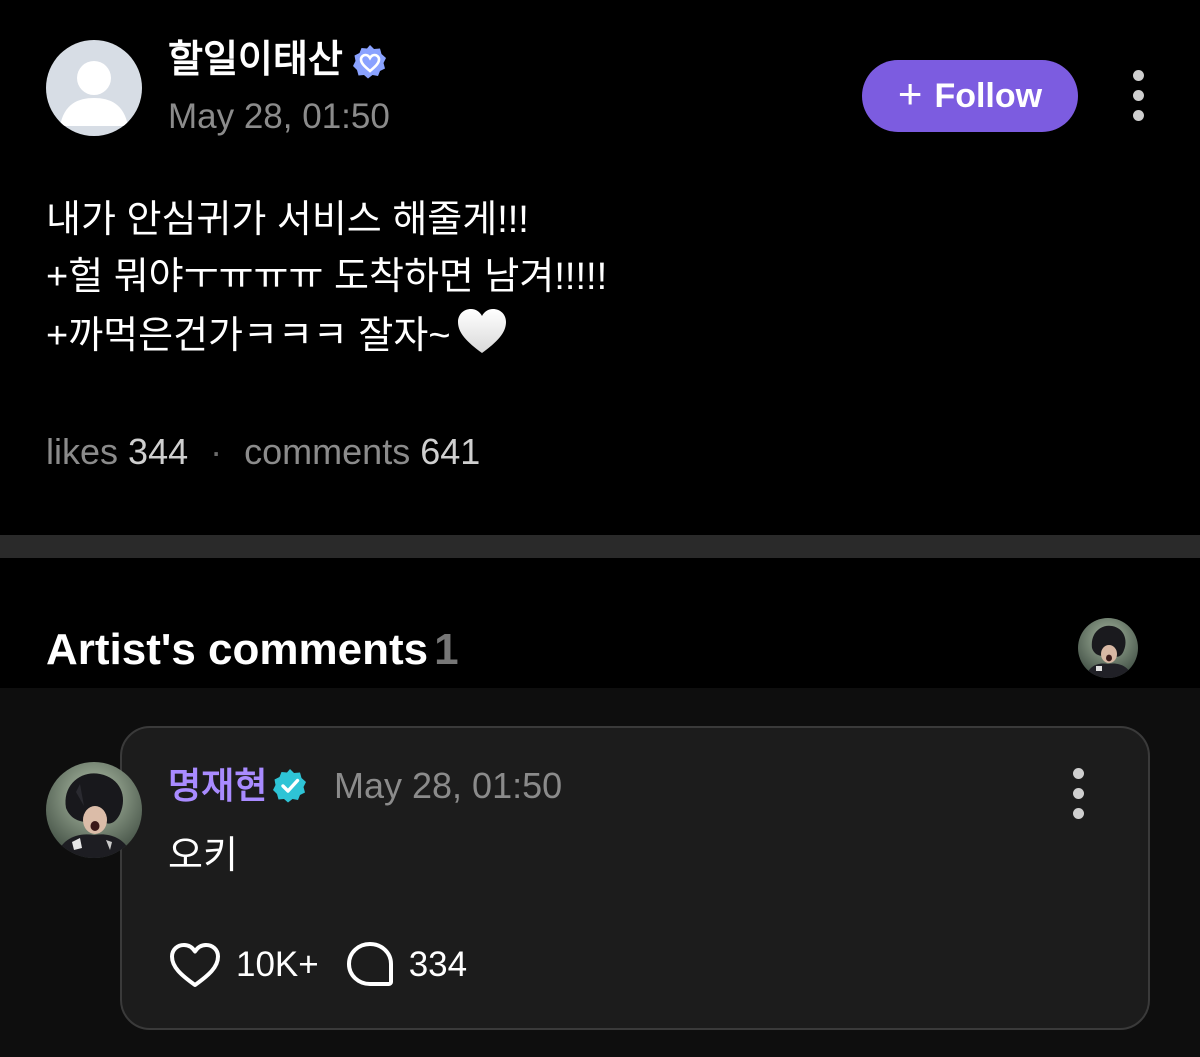  I want to click on more-options-icon, so click(1138, 95).